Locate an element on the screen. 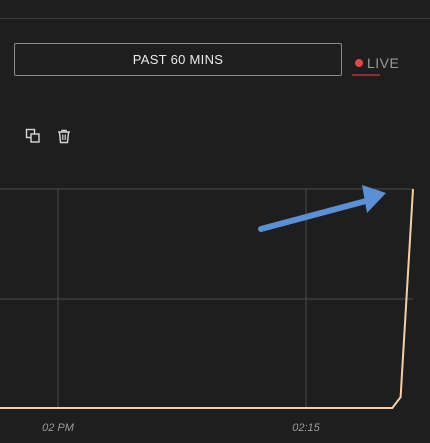 Image resolution: width=430 pixels, height=443 pixels. arrow-shaft is located at coordinates (313, 215).